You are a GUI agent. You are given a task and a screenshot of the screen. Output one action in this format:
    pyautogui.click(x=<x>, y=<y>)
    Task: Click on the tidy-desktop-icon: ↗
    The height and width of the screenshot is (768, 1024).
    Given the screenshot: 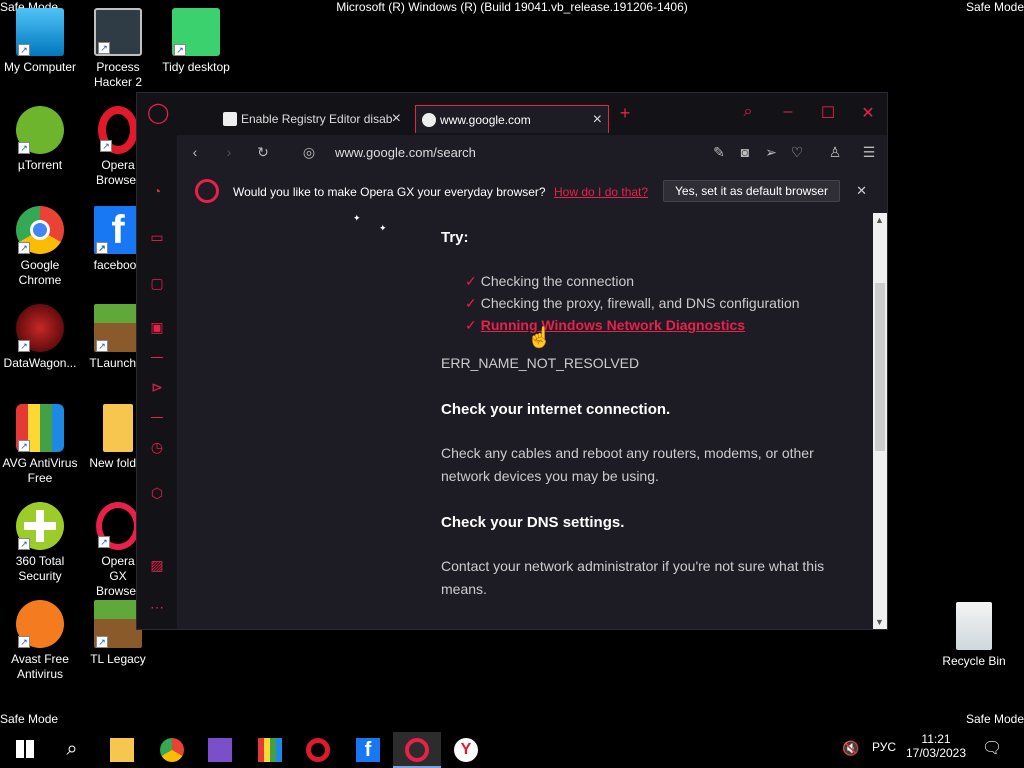 What is the action you would take?
    pyautogui.click(x=196, y=32)
    